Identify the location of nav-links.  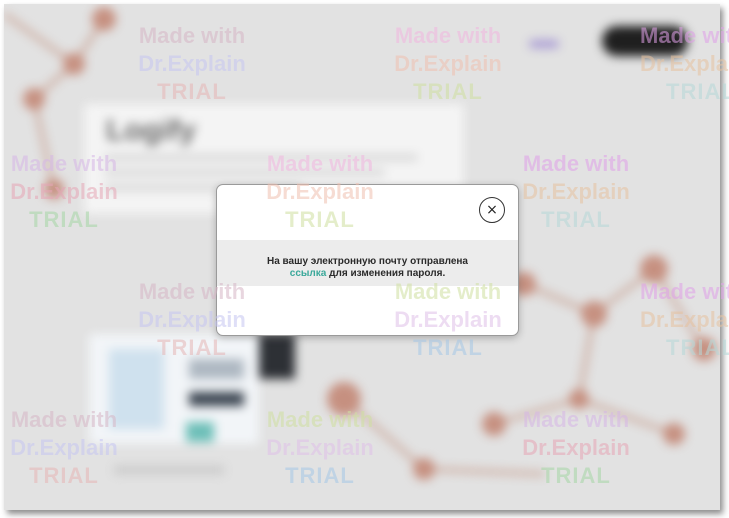
(544, 44).